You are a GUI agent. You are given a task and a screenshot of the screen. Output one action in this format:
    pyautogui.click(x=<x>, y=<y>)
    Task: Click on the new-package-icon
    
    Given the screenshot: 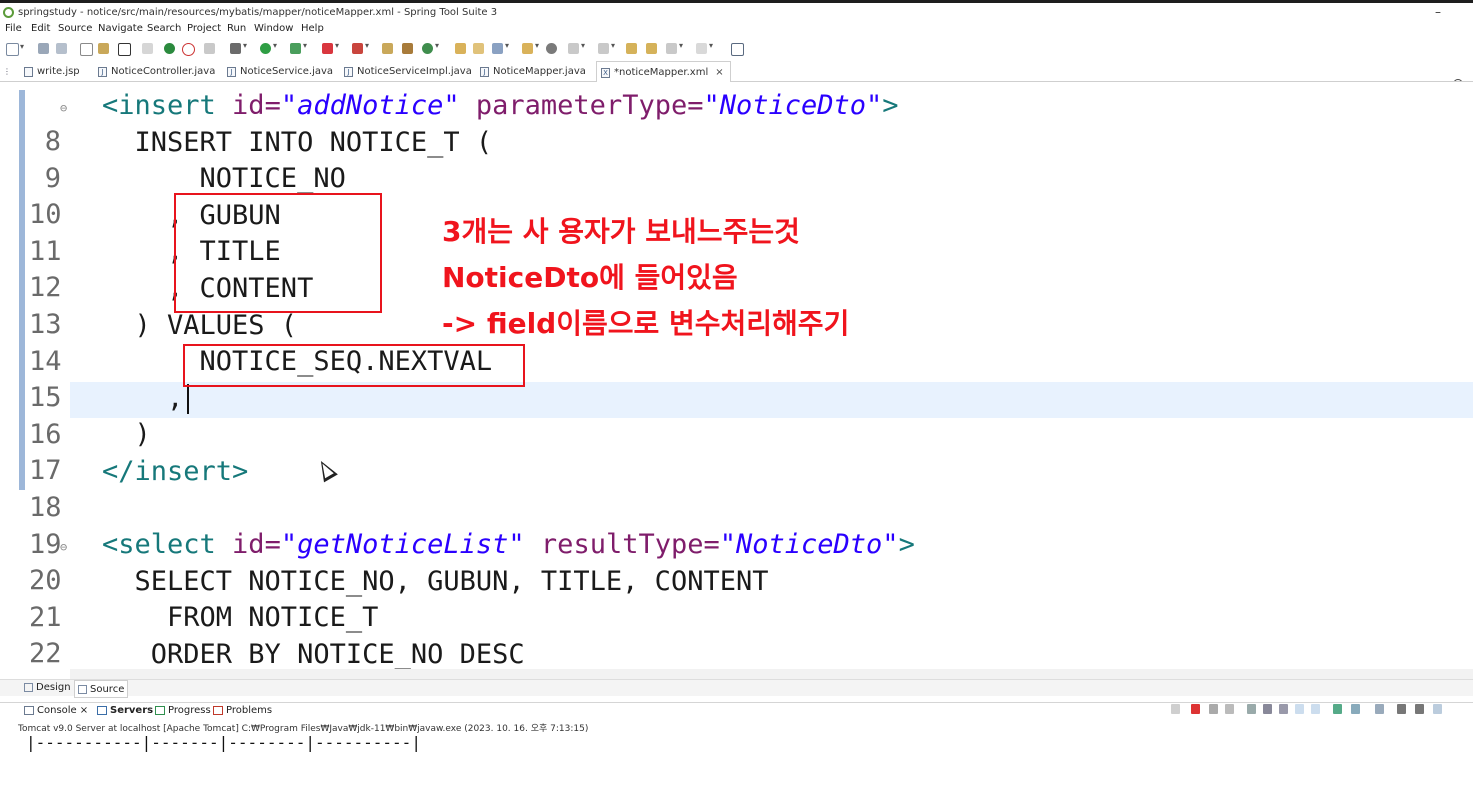 What is the action you would take?
    pyautogui.click(x=407, y=48)
    